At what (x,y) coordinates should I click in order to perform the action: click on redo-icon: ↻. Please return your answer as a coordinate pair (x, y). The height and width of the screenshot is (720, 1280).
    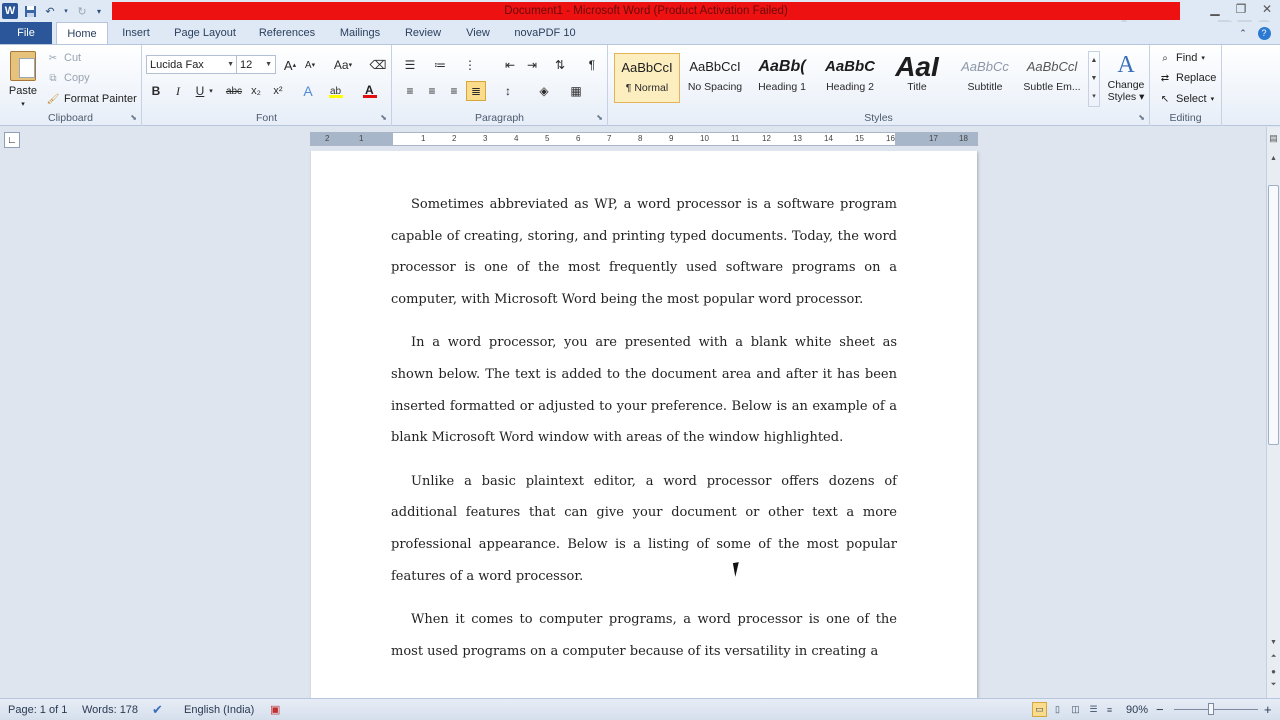
    Looking at the image, I should click on (82, 11).